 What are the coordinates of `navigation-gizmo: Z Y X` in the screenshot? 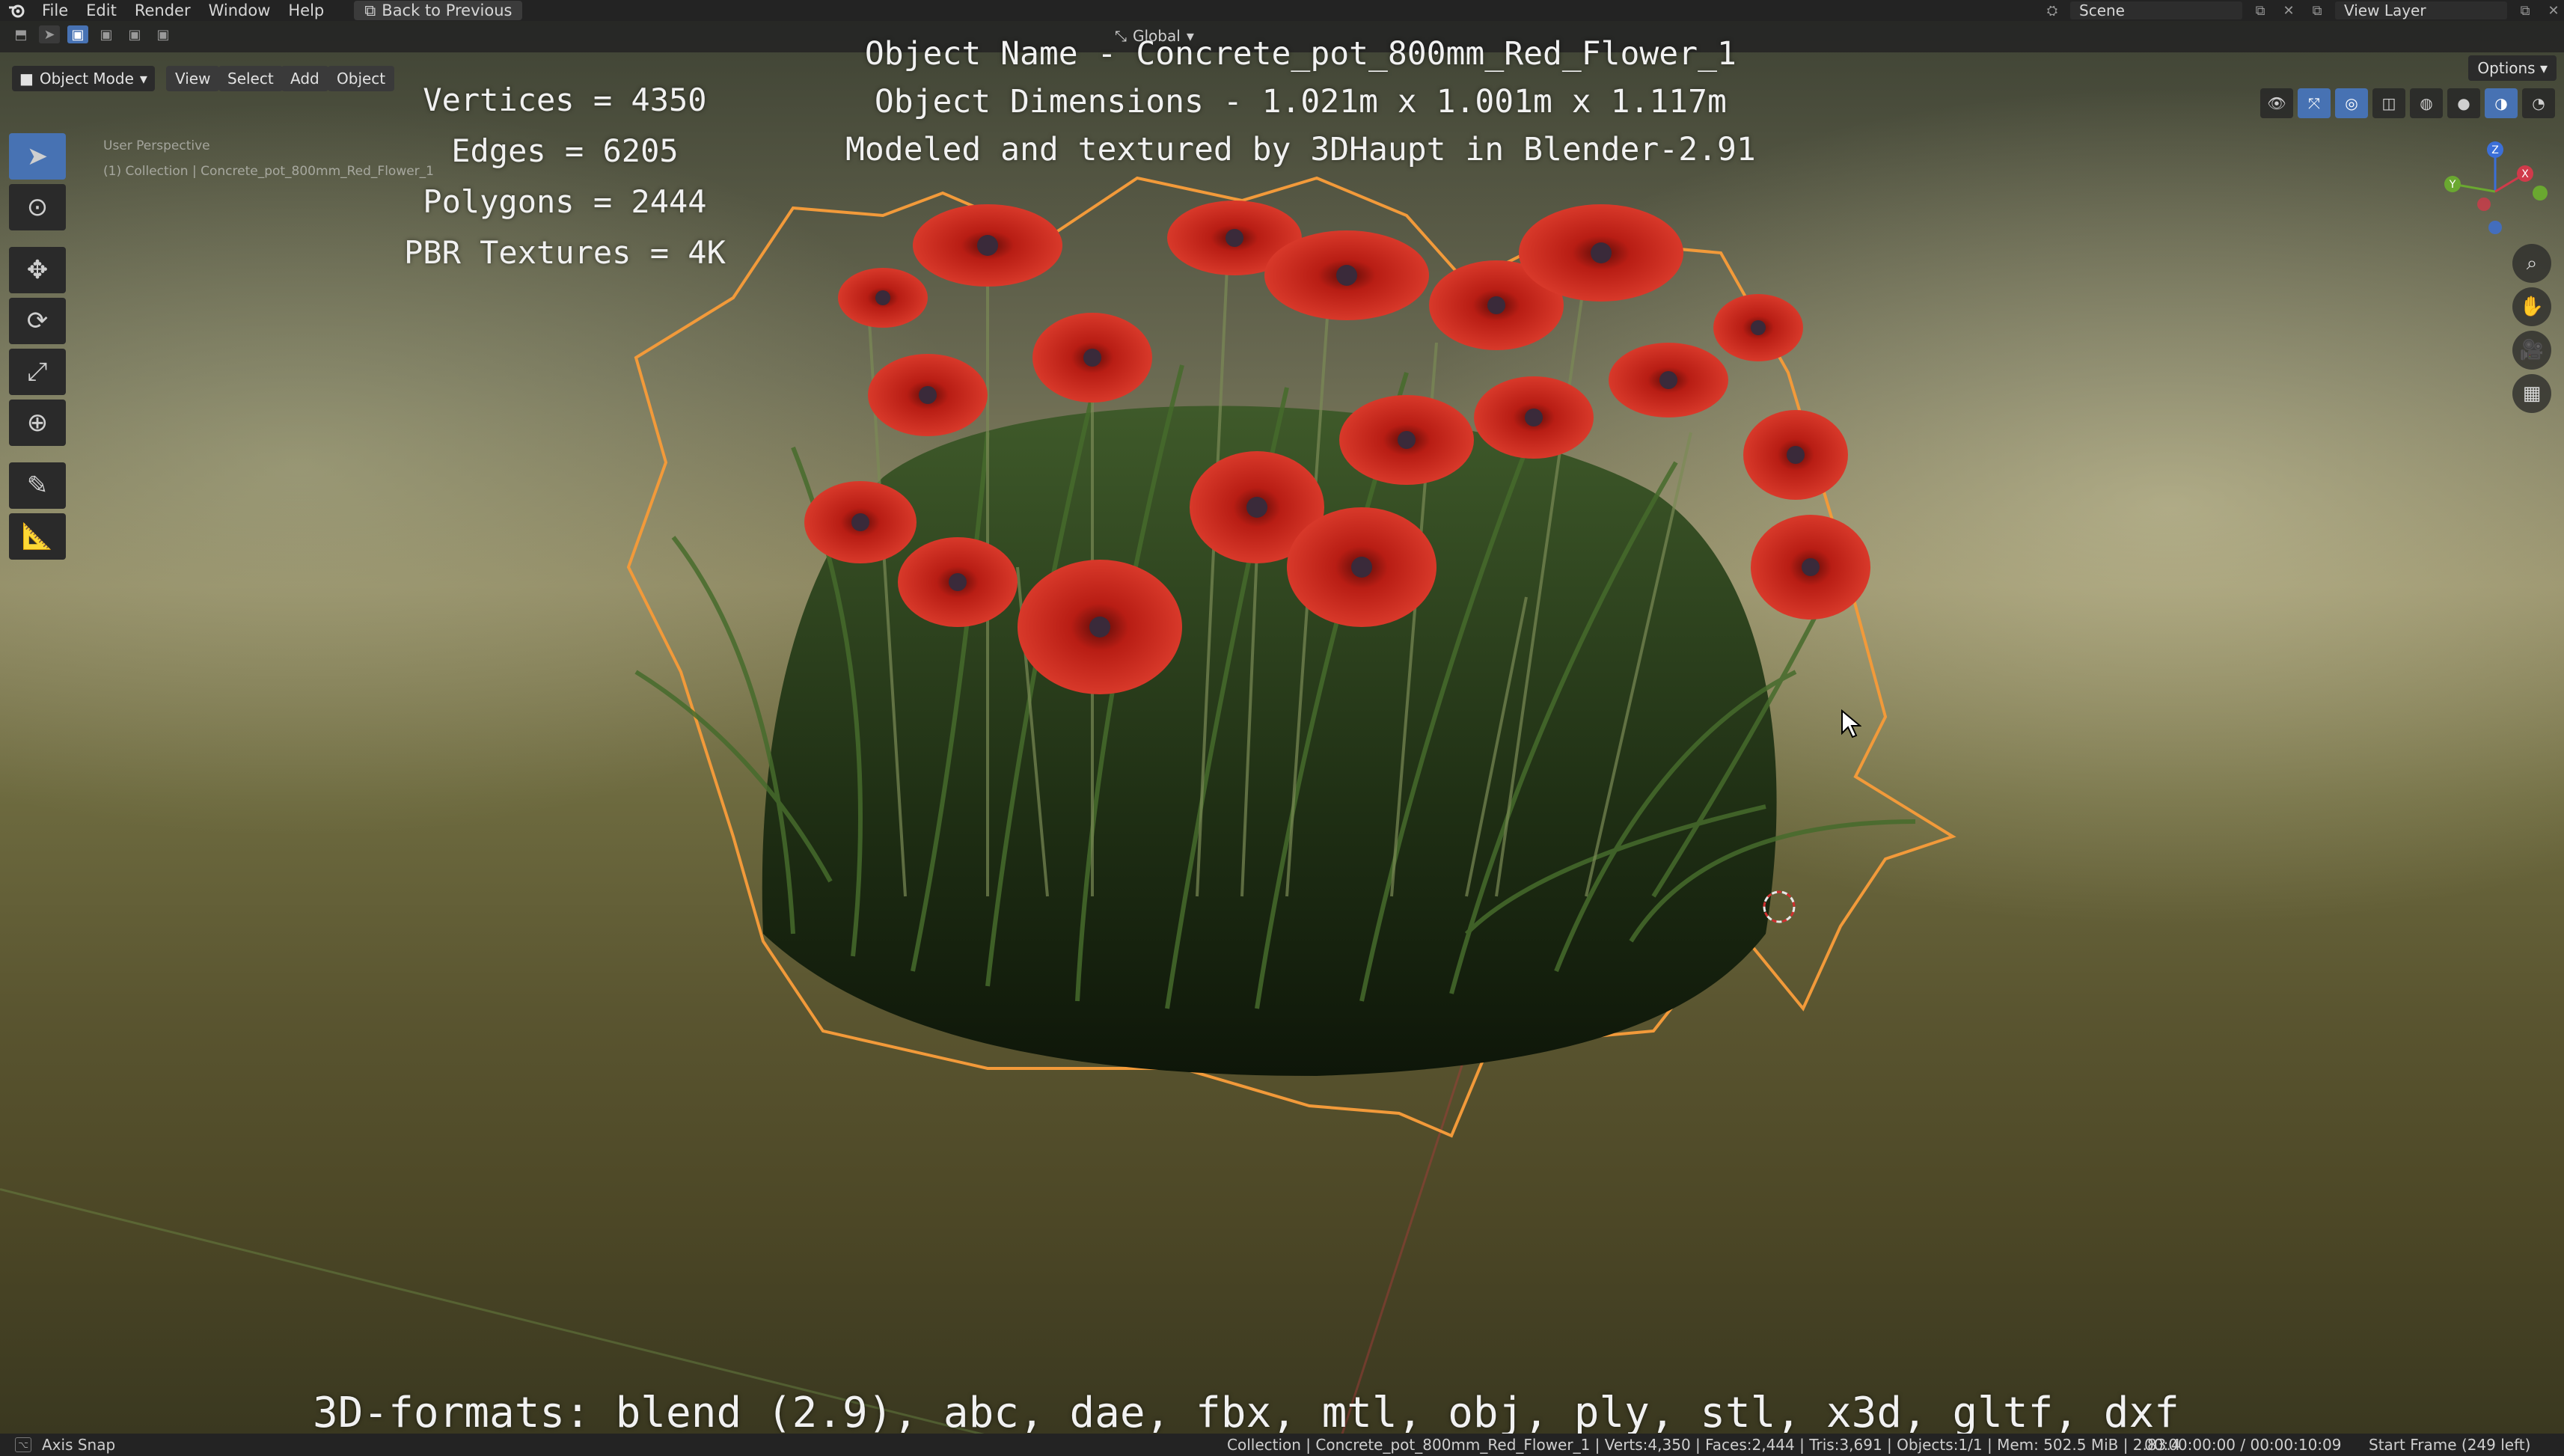 It's located at (2476, 191).